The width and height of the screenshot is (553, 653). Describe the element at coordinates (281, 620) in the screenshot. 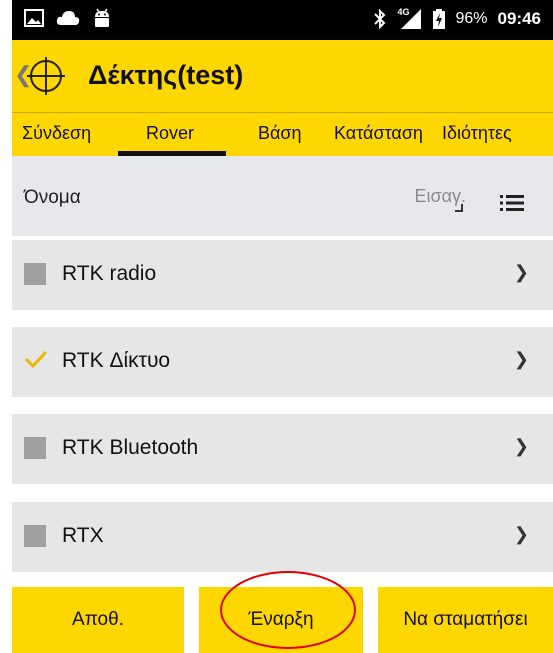

I see `start-button: Έναρξη` at that location.